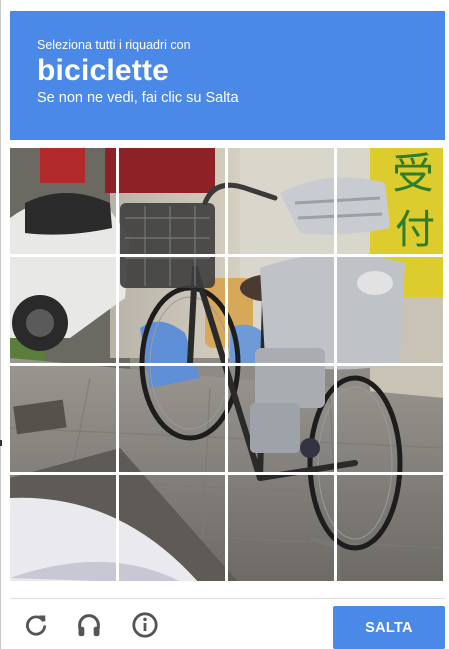  I want to click on info-icon, so click(145, 627).